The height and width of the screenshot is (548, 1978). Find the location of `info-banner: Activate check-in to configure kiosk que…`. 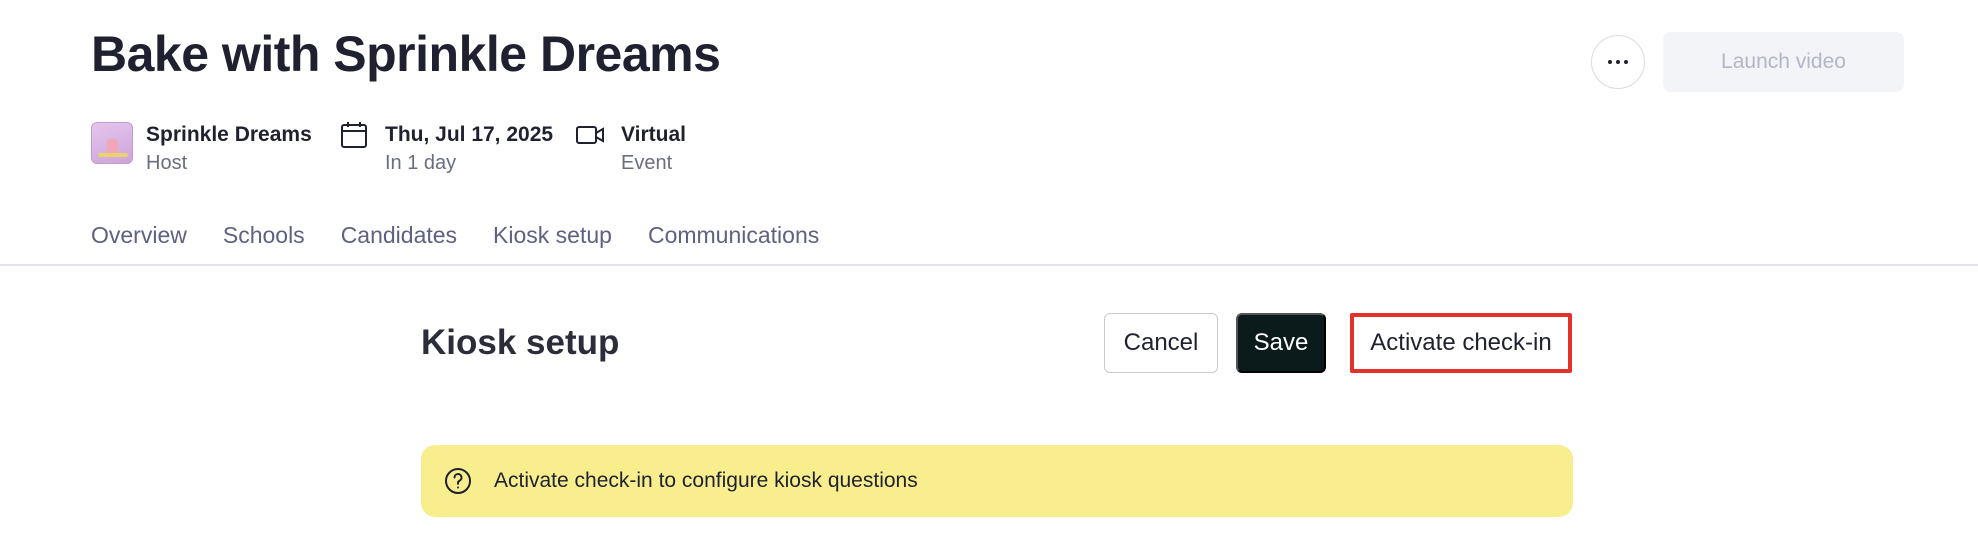

info-banner: Activate check-in to configure kiosk que… is located at coordinates (997, 481).